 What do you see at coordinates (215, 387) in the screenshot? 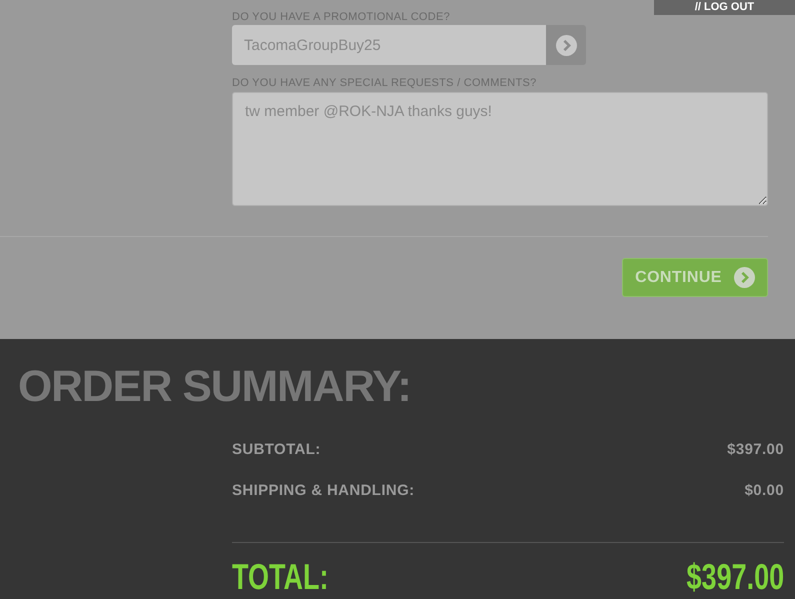
I see `section-title: ORDER SUMMARY:` at bounding box center [215, 387].